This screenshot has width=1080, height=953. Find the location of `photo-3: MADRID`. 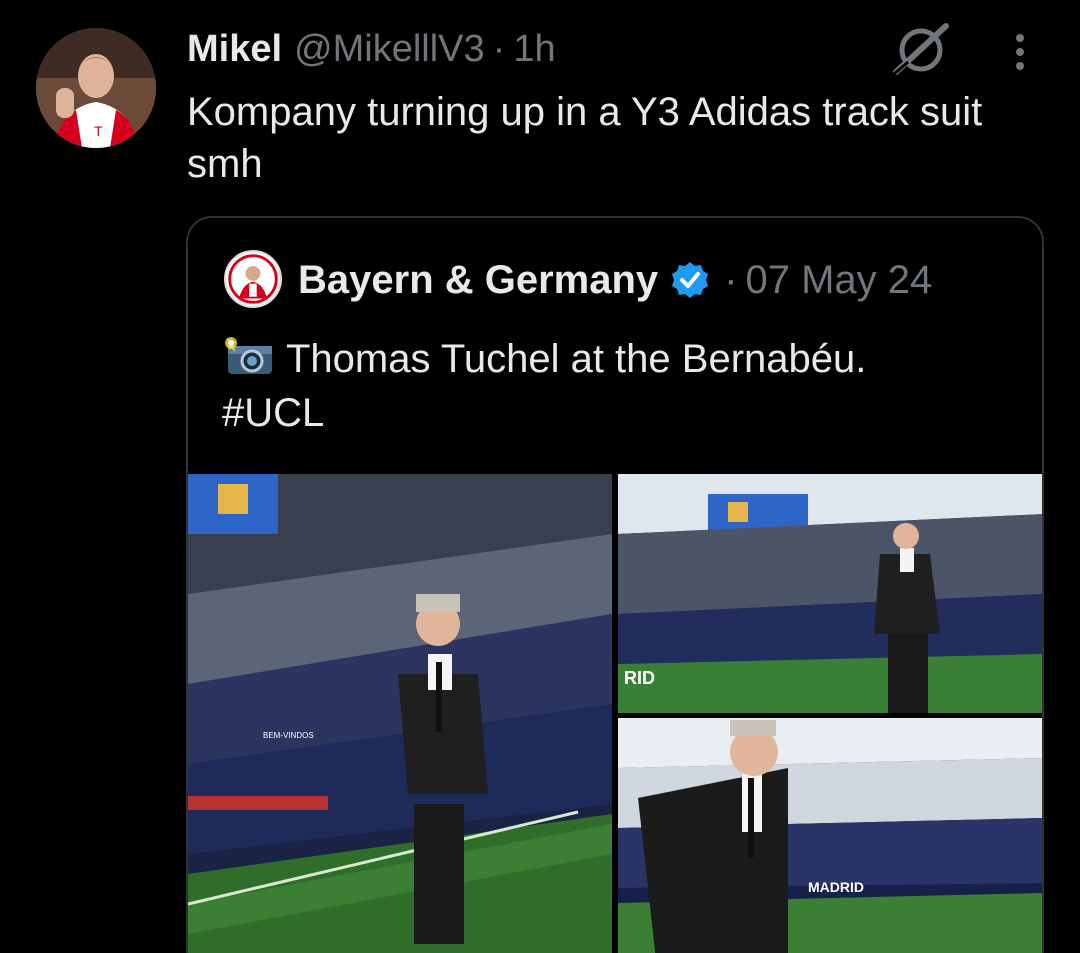

photo-3: MADRID is located at coordinates (830, 835).